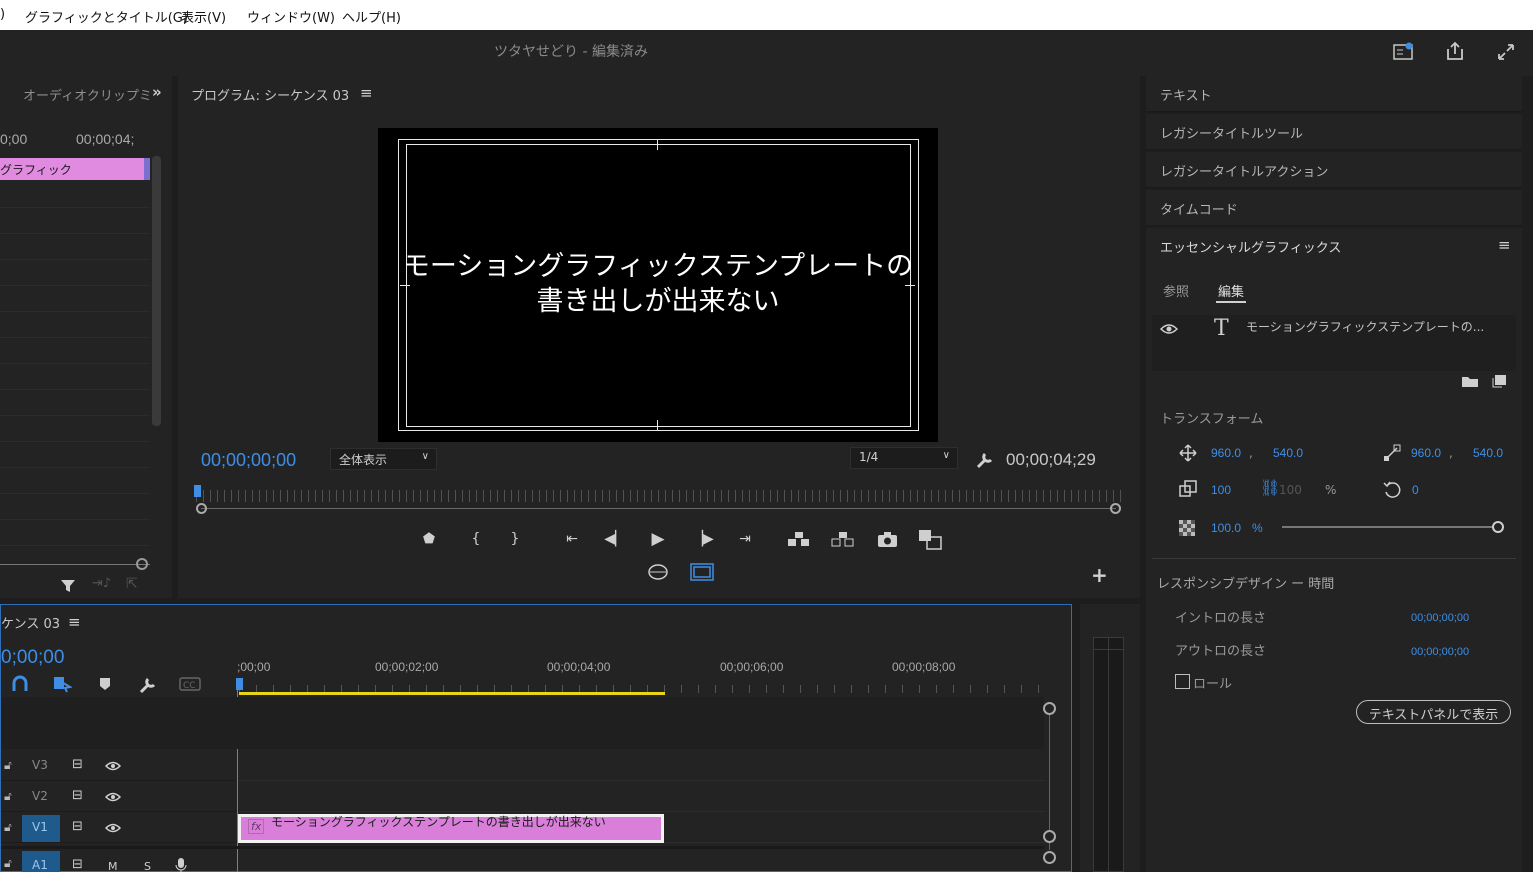  Describe the element at coordinates (203, 16) in the screenshot. I see `menu-item-view: 表示(V)` at that location.